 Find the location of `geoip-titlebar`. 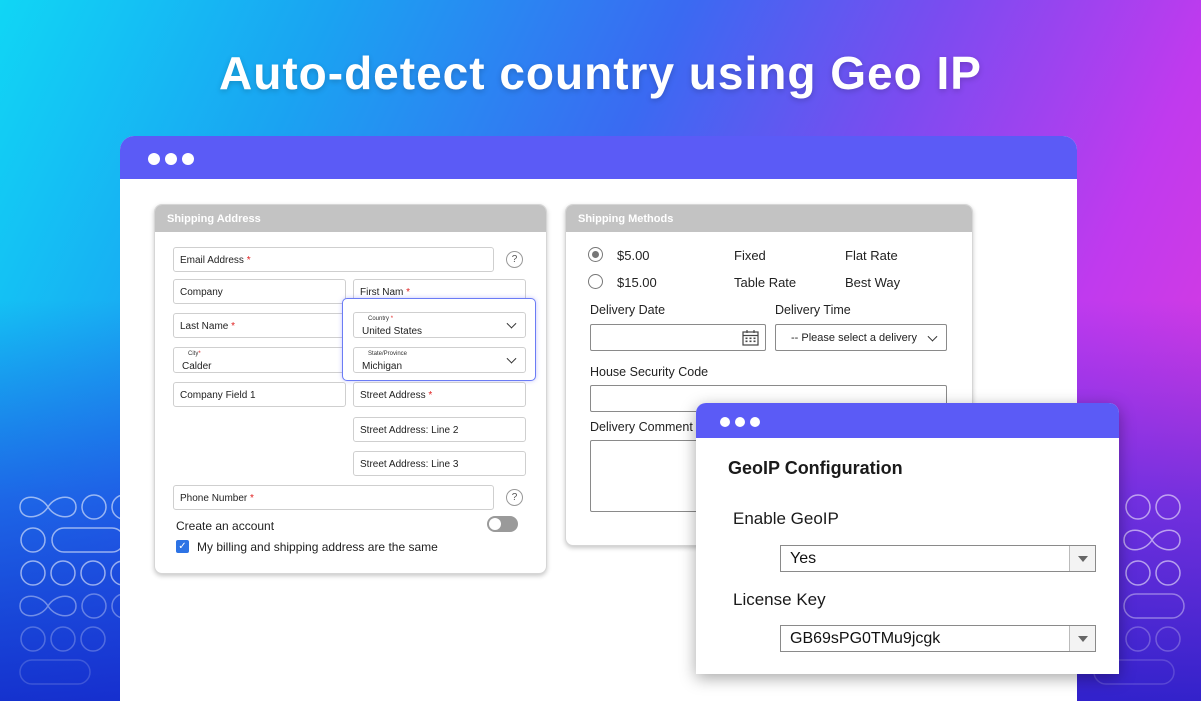

geoip-titlebar is located at coordinates (907, 420).